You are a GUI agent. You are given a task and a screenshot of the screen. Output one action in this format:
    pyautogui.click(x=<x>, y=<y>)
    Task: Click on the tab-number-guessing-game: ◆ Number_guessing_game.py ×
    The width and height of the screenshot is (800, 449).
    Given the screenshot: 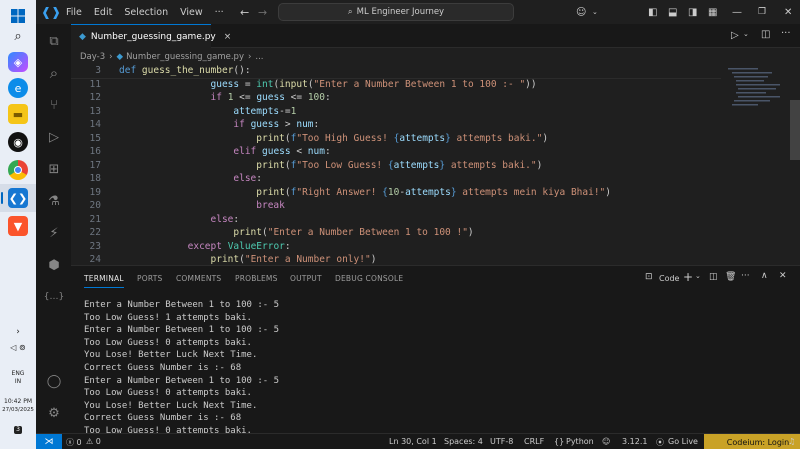 What is the action you would take?
    pyautogui.click(x=151, y=36)
    